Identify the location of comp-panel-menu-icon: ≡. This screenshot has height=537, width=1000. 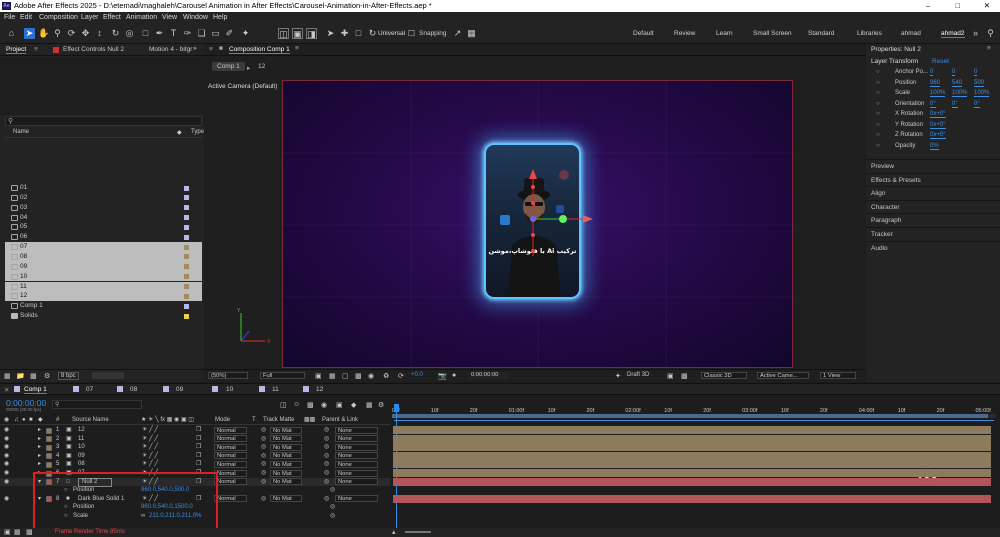
(297, 48).